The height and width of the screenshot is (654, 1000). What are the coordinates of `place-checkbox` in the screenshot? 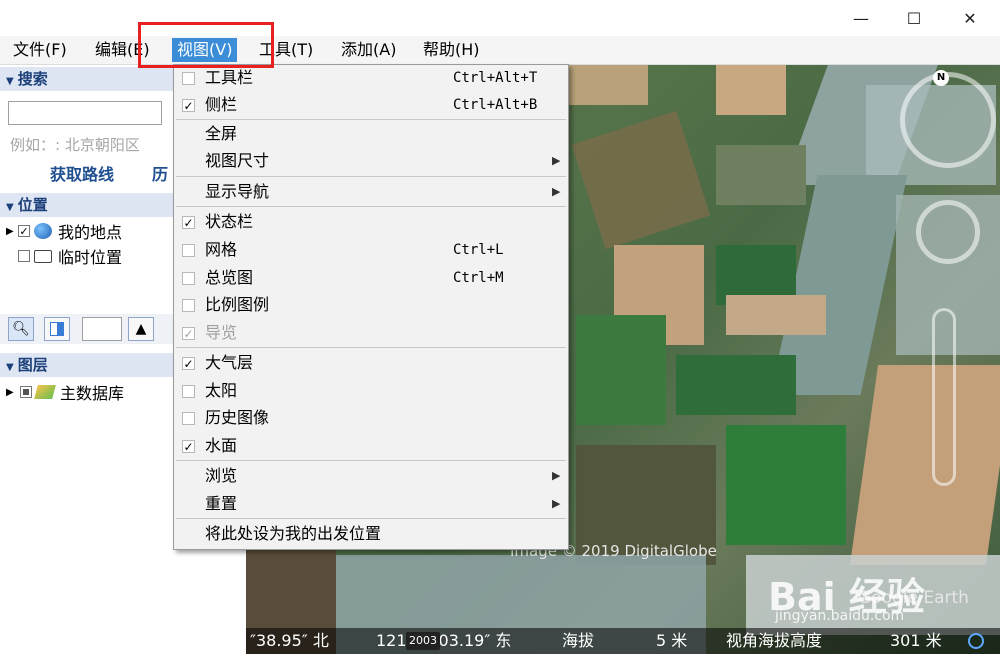 It's located at (24, 256).